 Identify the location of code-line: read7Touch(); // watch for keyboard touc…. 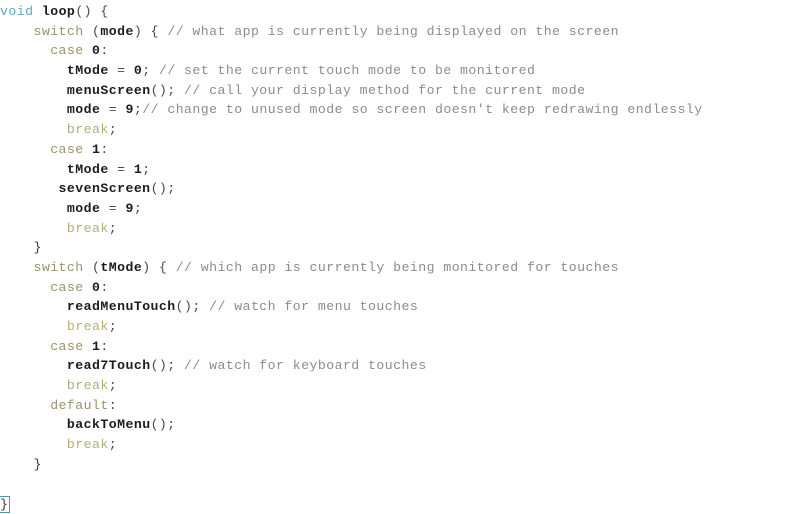
(400, 366).